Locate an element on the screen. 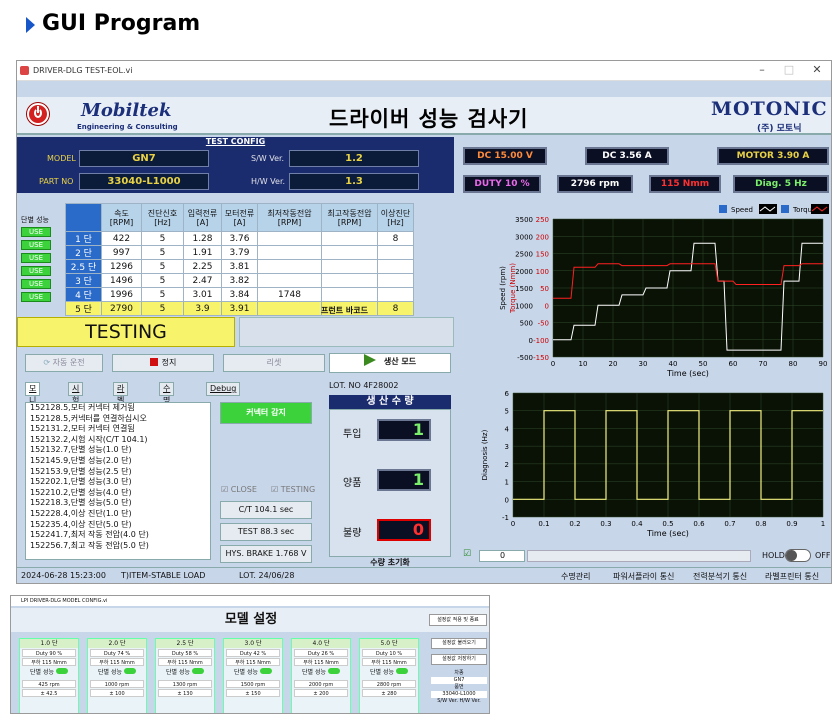 Image resolution: width=834 pixels, height=714 pixels. y-tick-label: 4 is located at coordinates (507, 429).